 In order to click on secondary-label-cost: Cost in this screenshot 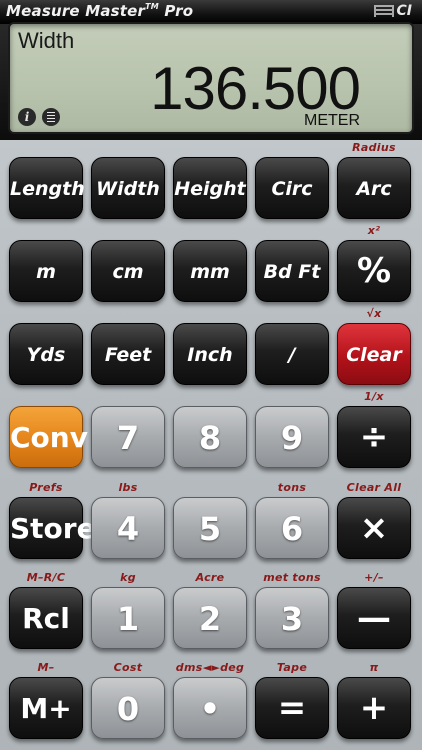, I will do `click(128, 667)`.